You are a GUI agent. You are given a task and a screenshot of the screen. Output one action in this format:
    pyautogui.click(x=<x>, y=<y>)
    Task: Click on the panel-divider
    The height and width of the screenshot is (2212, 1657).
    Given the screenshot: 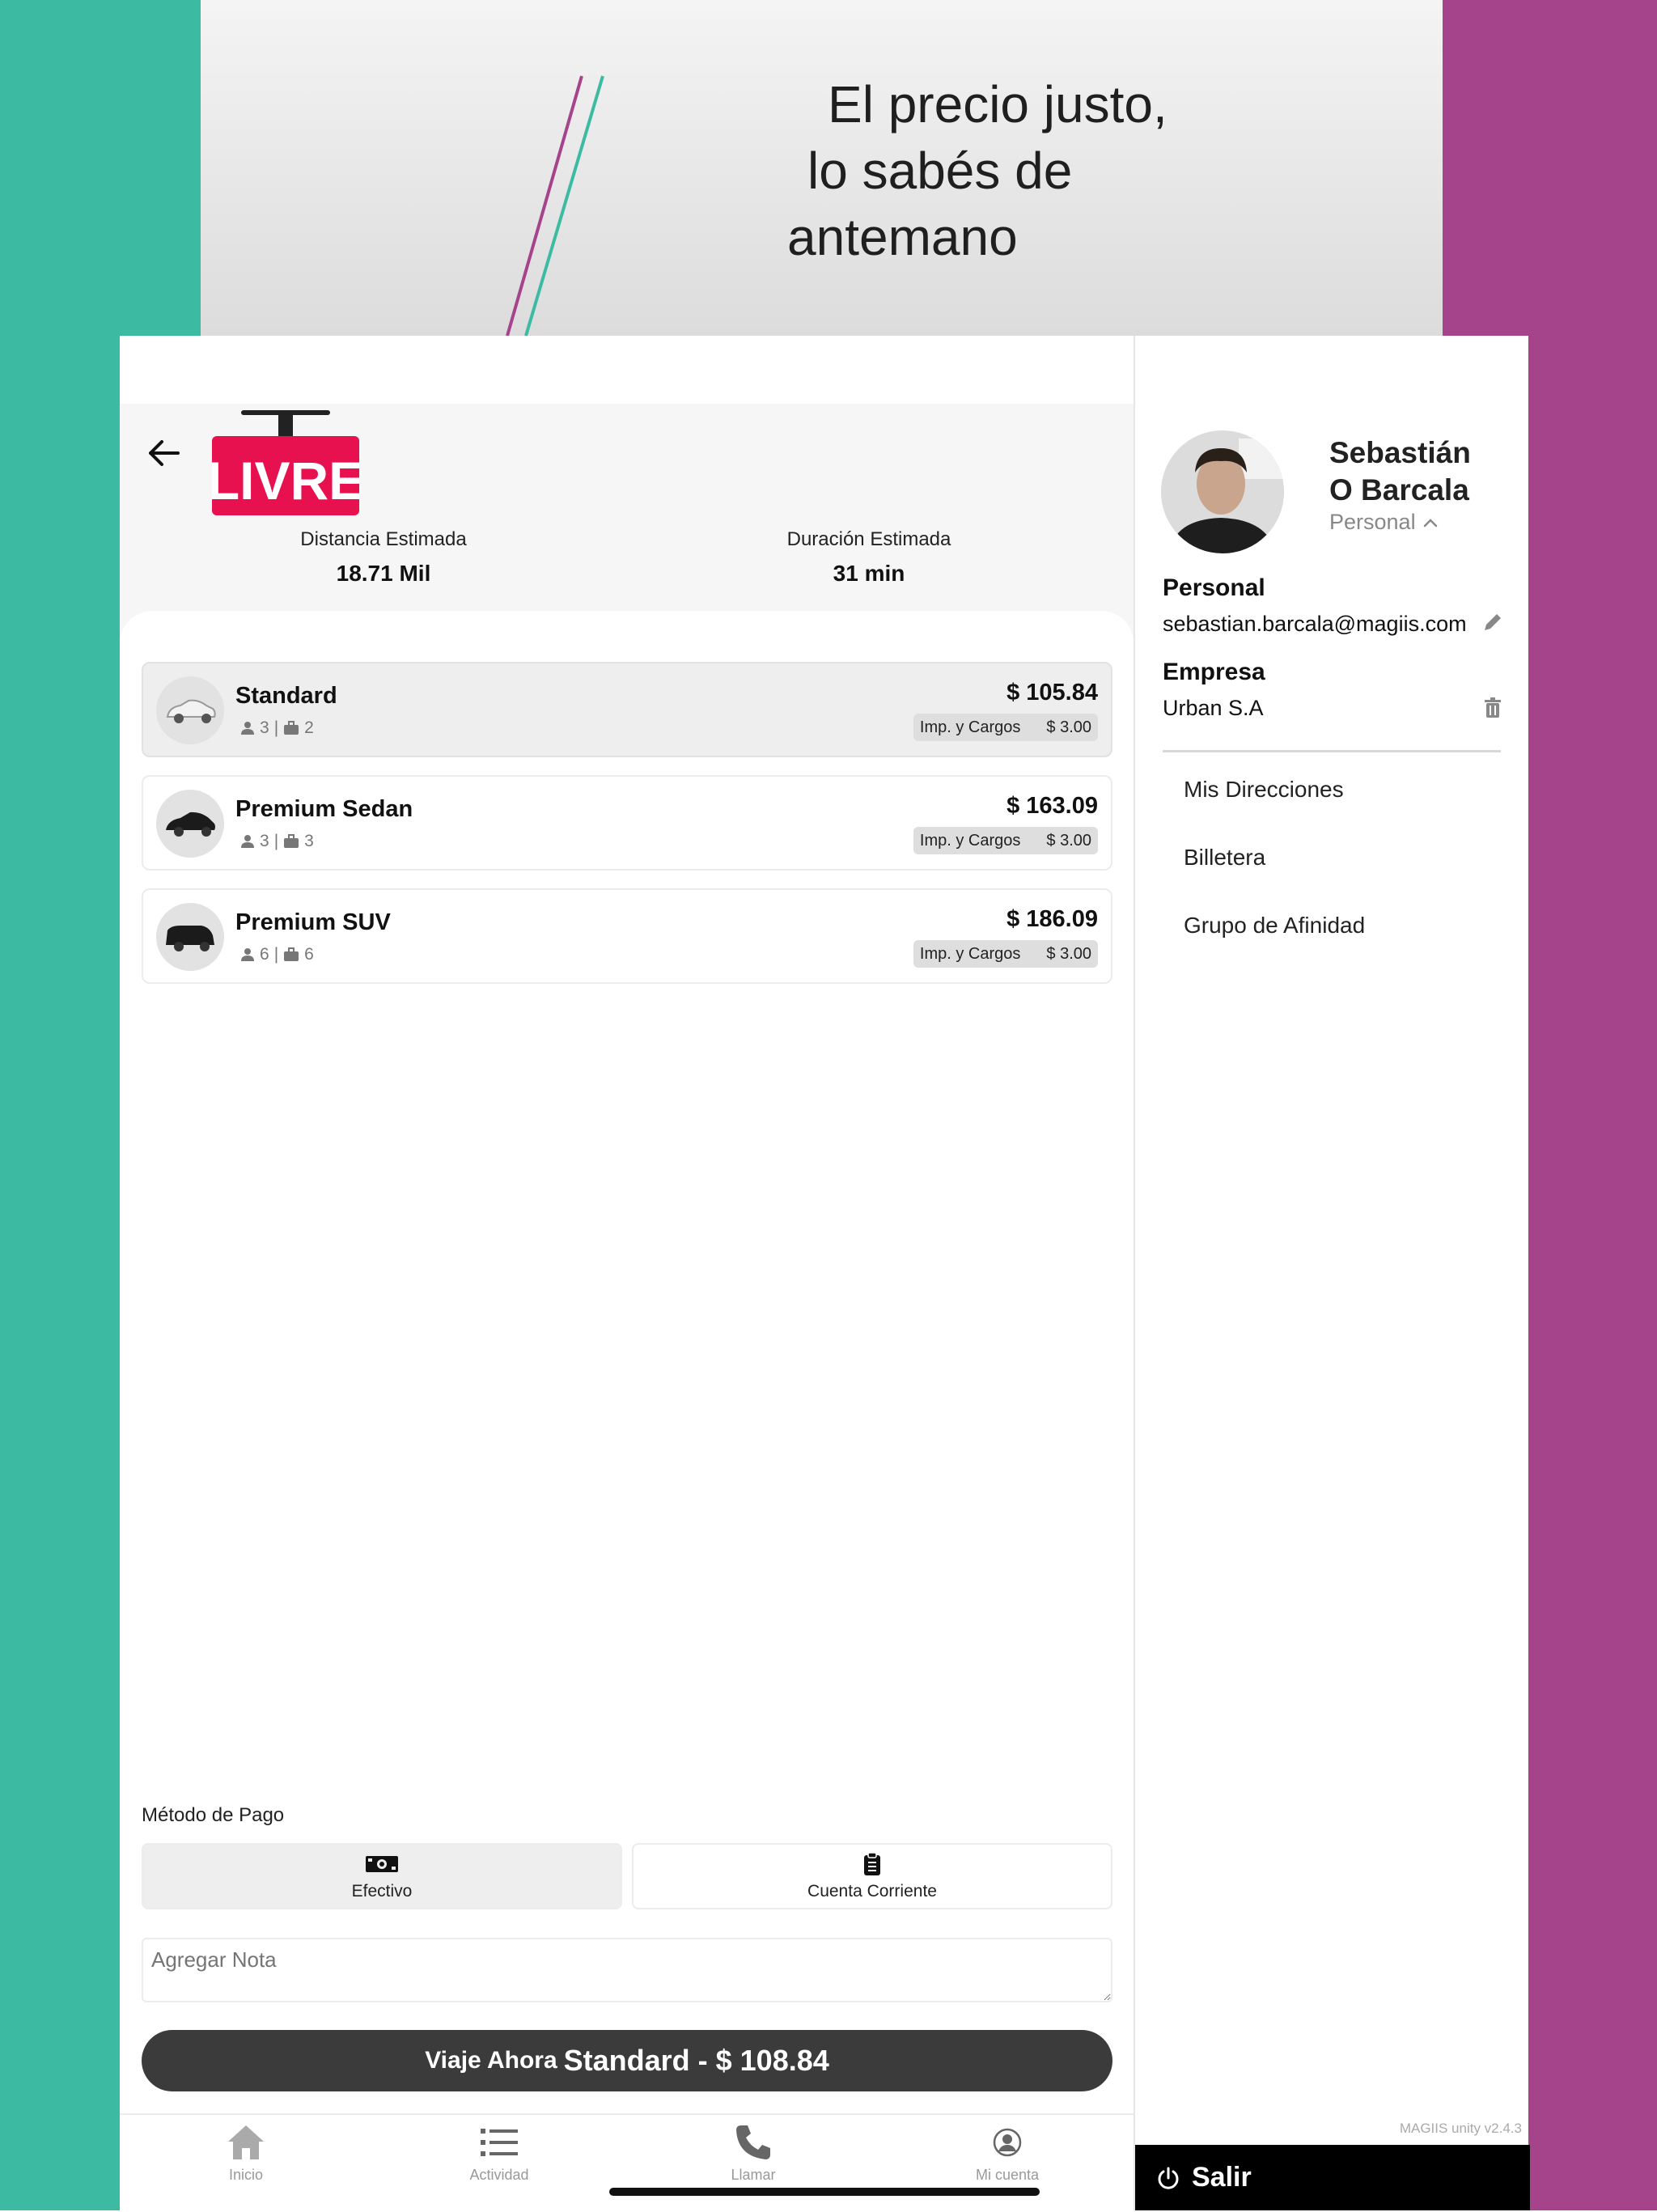 What is the action you would take?
    pyautogui.click(x=1332, y=751)
    